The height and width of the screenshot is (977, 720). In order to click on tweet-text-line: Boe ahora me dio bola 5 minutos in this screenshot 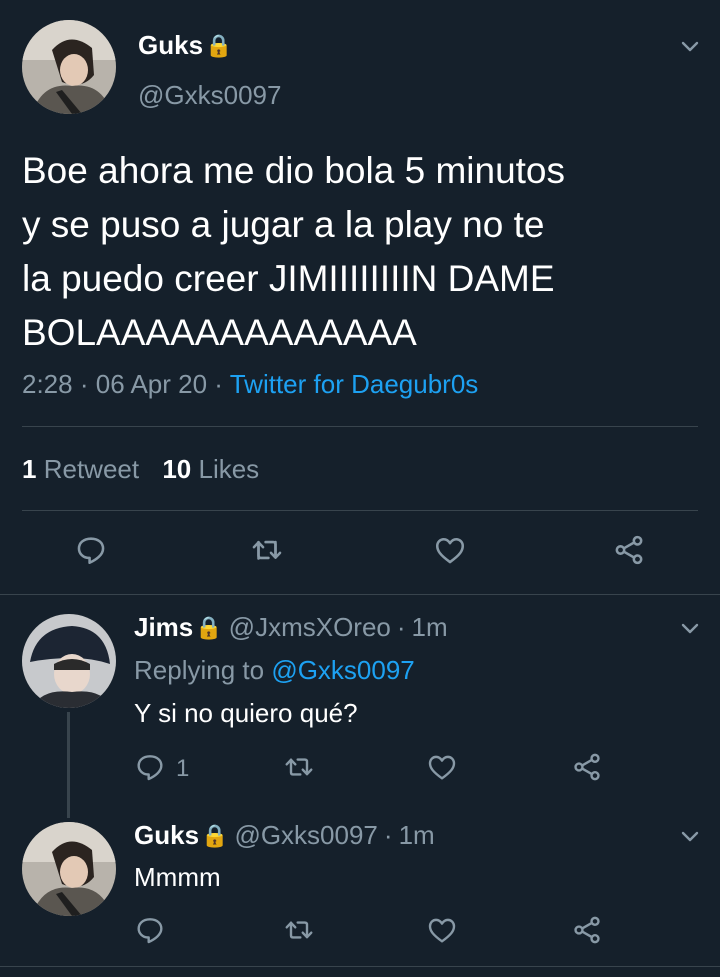, I will do `click(294, 170)`.